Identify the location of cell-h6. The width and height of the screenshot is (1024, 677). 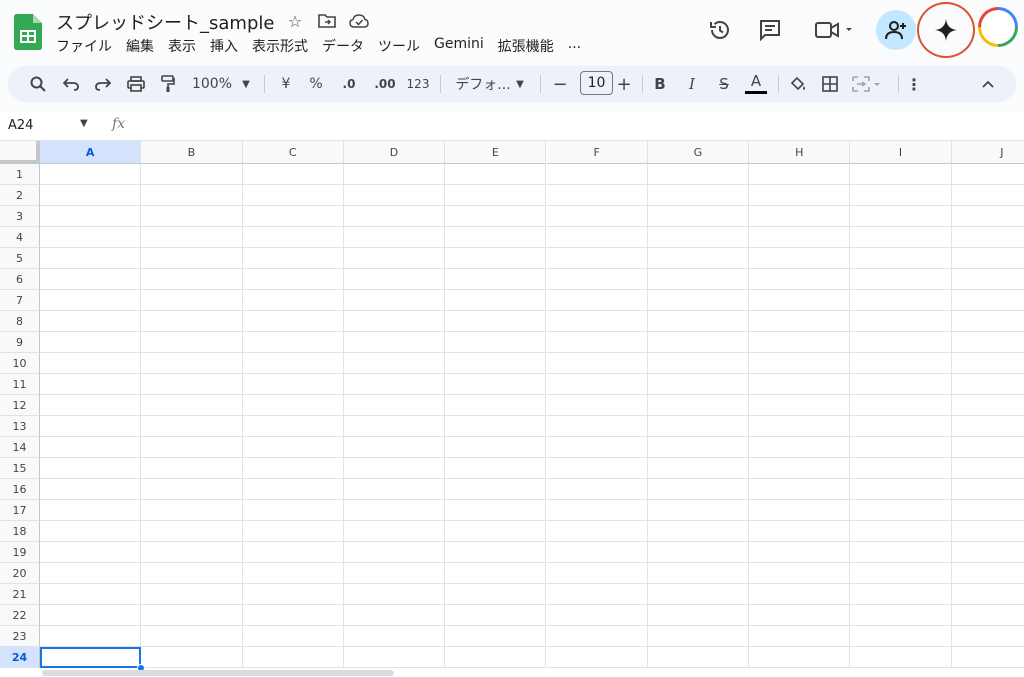
(800, 279).